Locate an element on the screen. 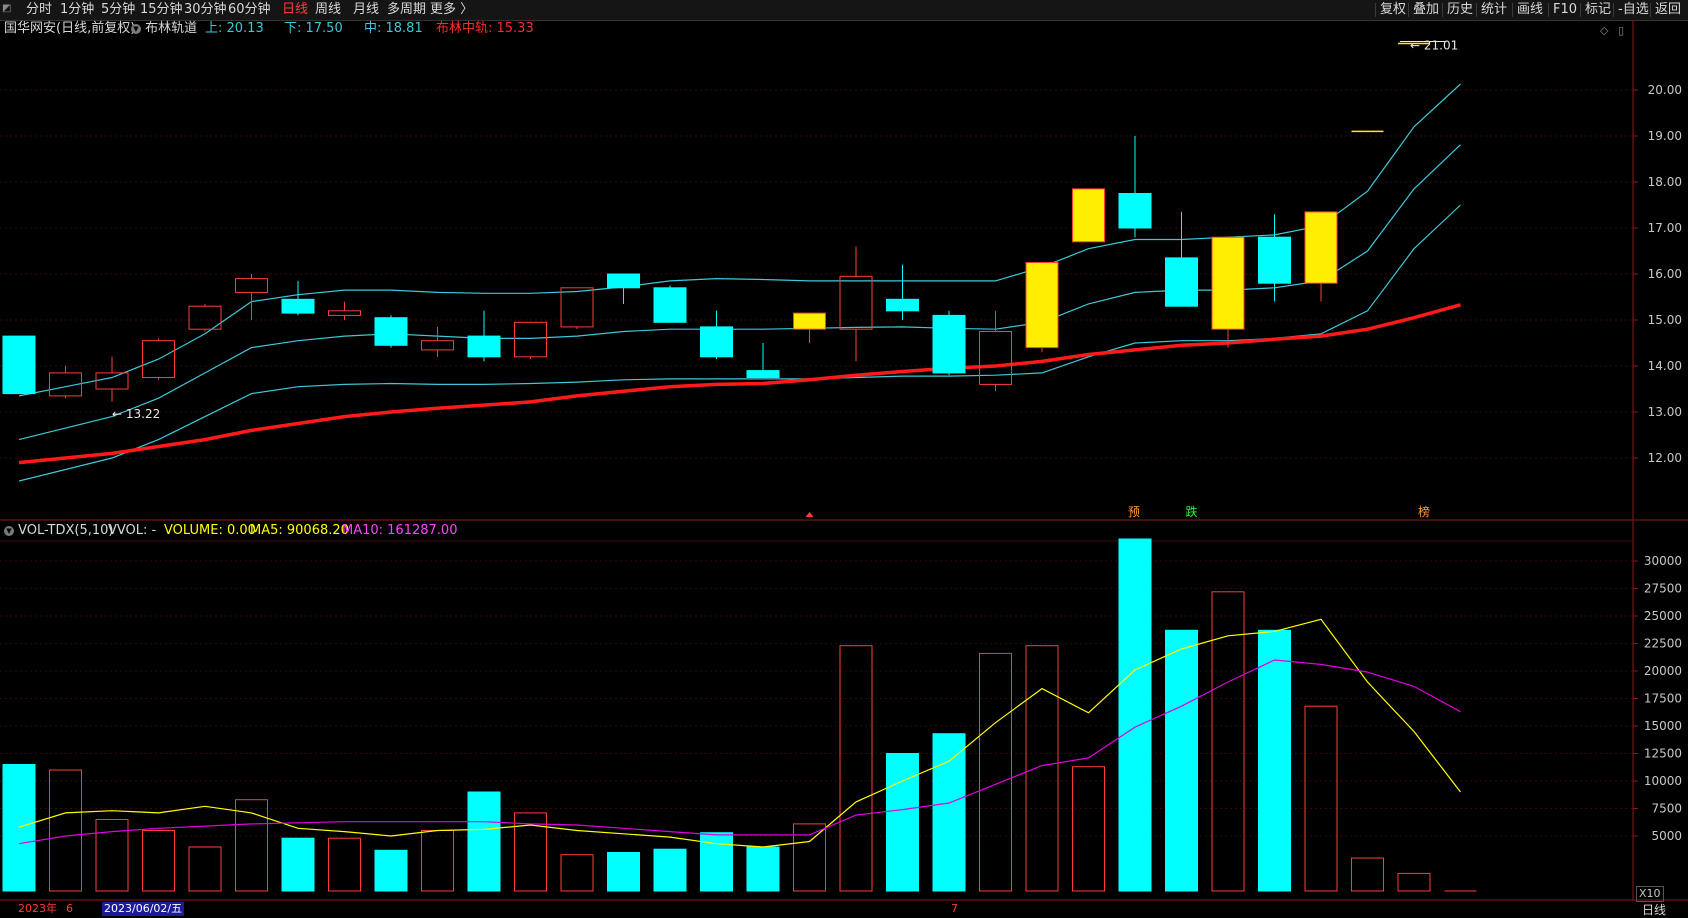 The height and width of the screenshot is (918, 1688). price-tick-label: 17.00 is located at coordinates (1665, 228).